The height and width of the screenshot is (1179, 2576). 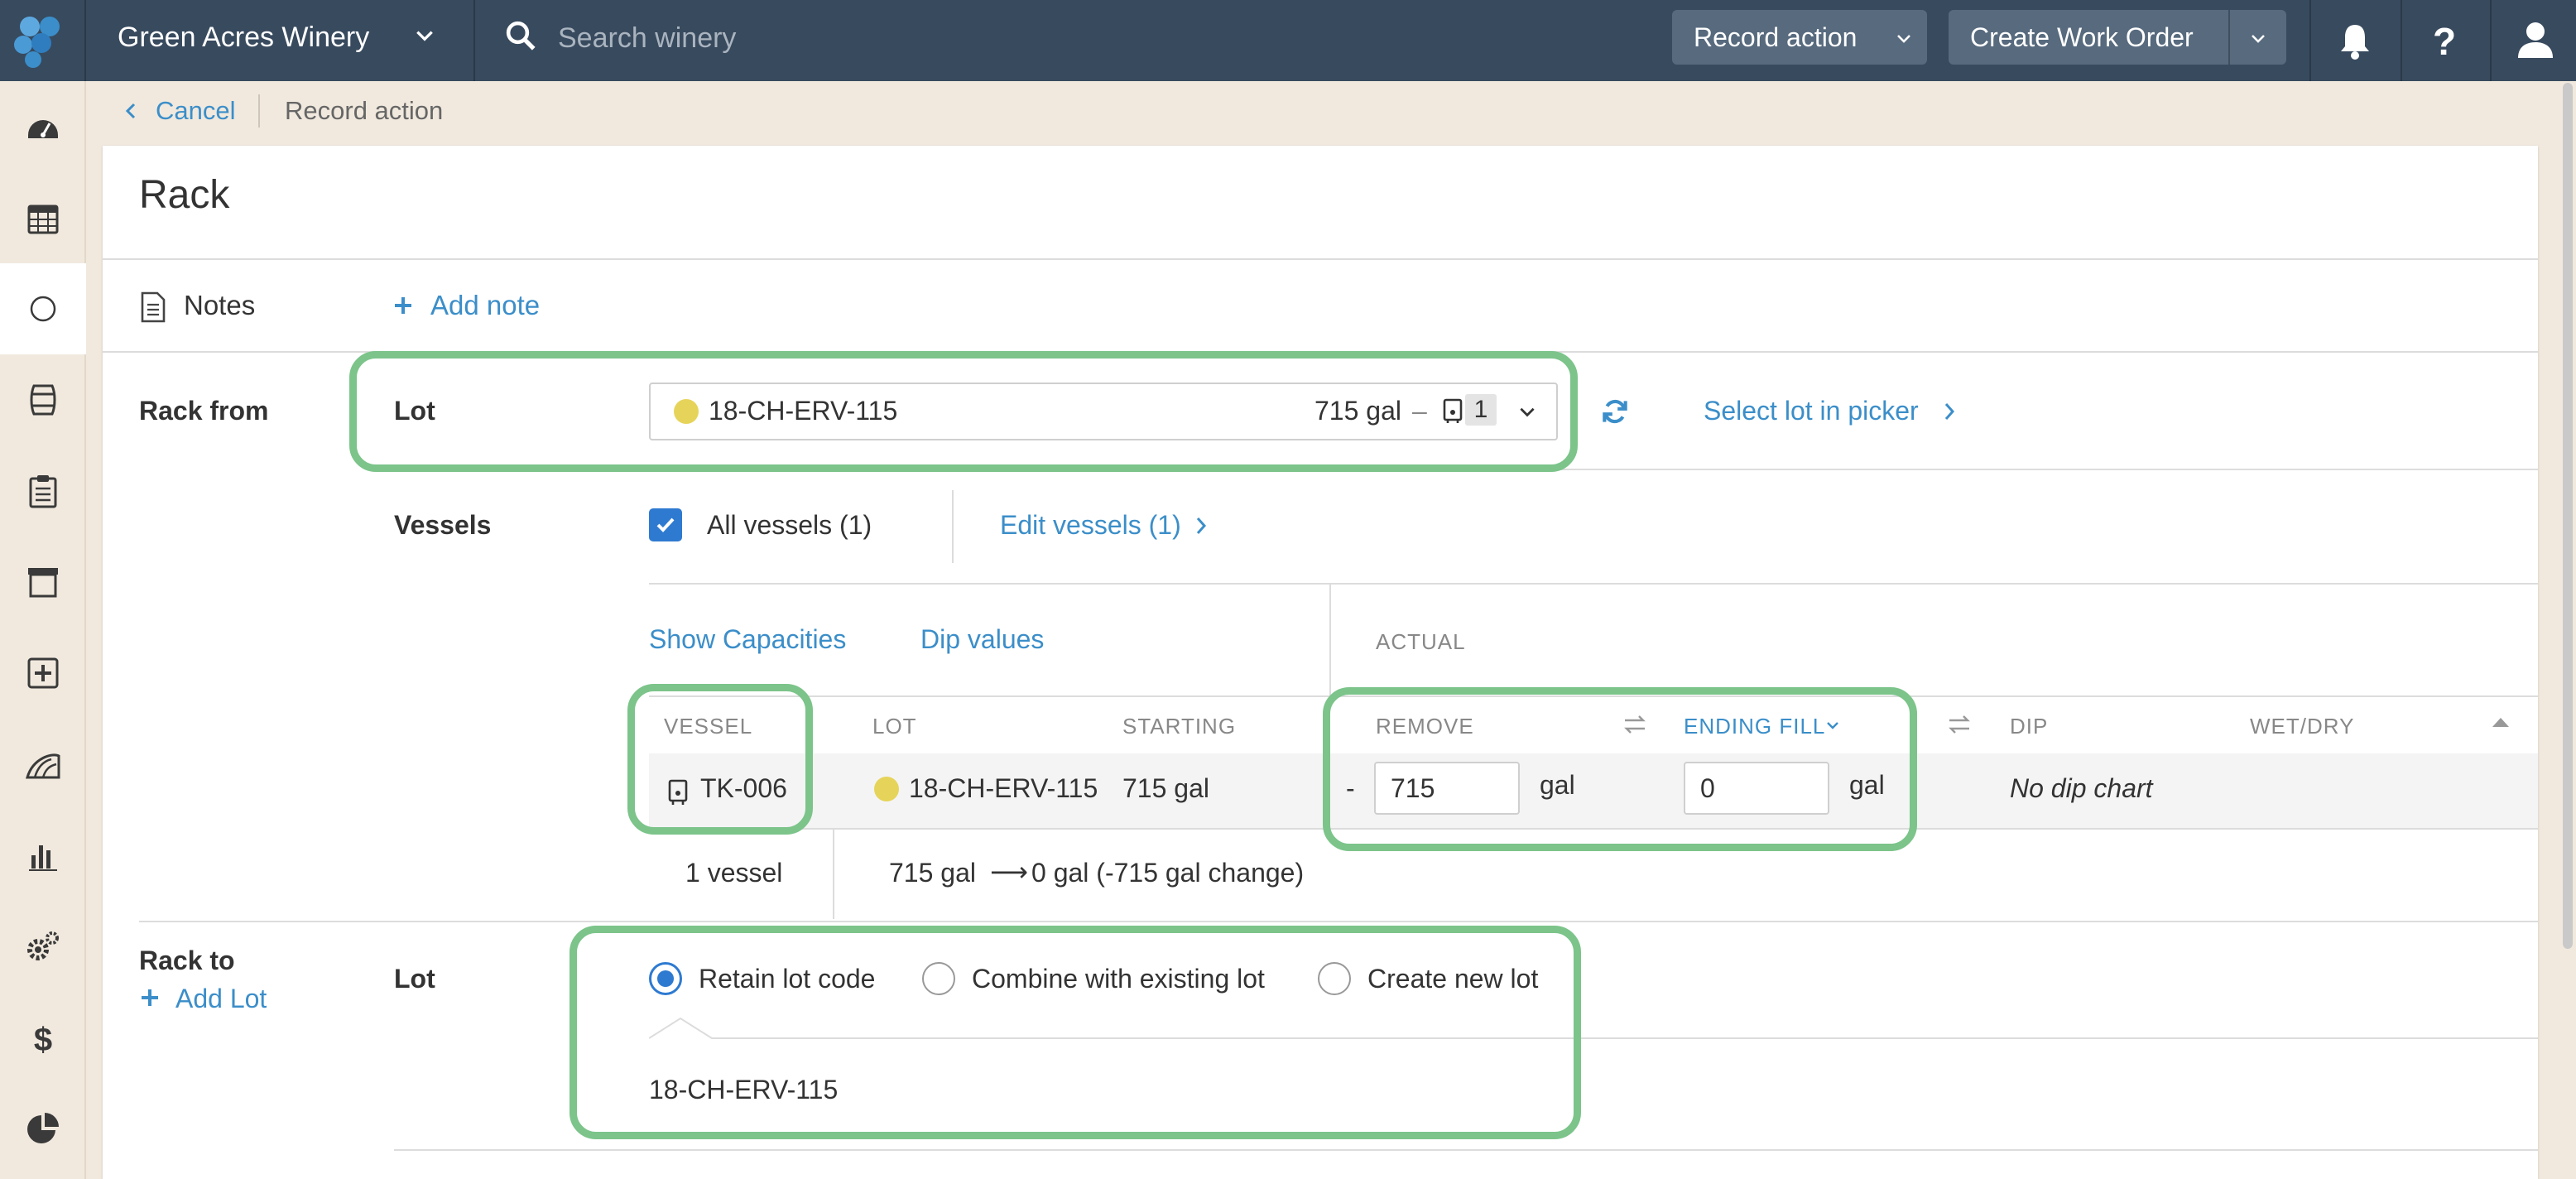 I want to click on vessels-label: Vessels, so click(x=443, y=525).